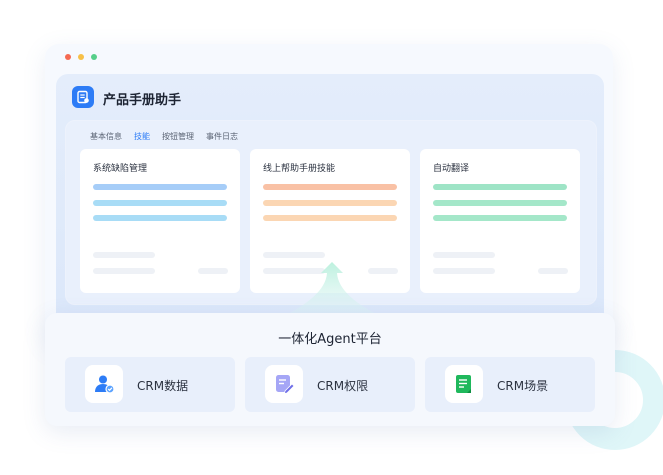 This screenshot has width=663, height=475. What do you see at coordinates (464, 384) in the screenshot?
I see `sheet-icon` at bounding box center [464, 384].